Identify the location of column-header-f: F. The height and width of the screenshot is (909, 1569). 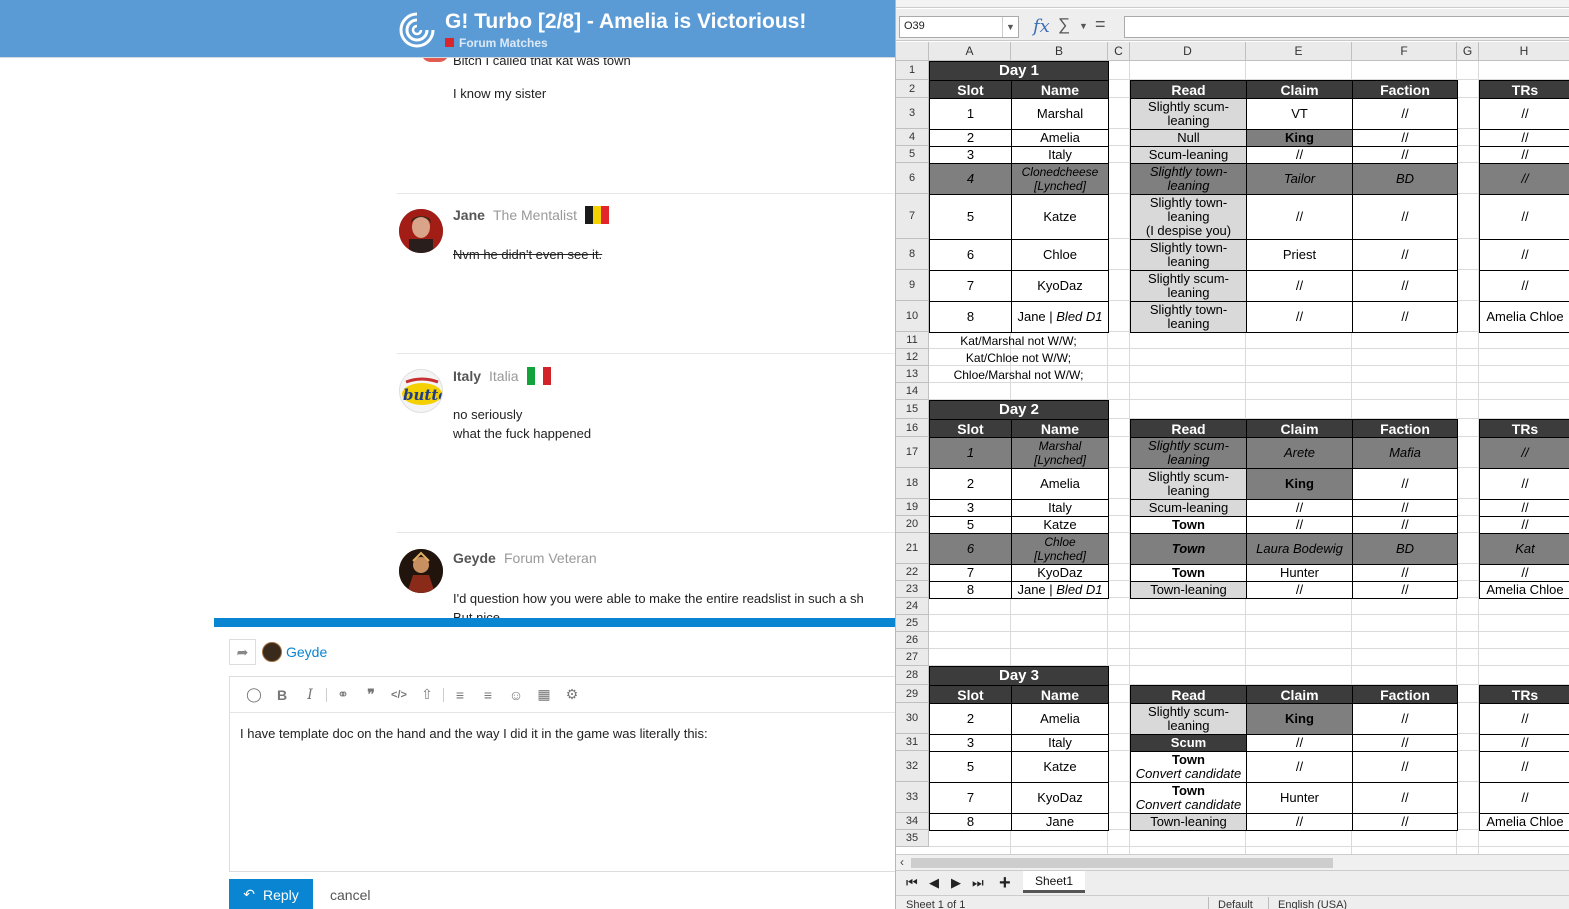
(1404, 51).